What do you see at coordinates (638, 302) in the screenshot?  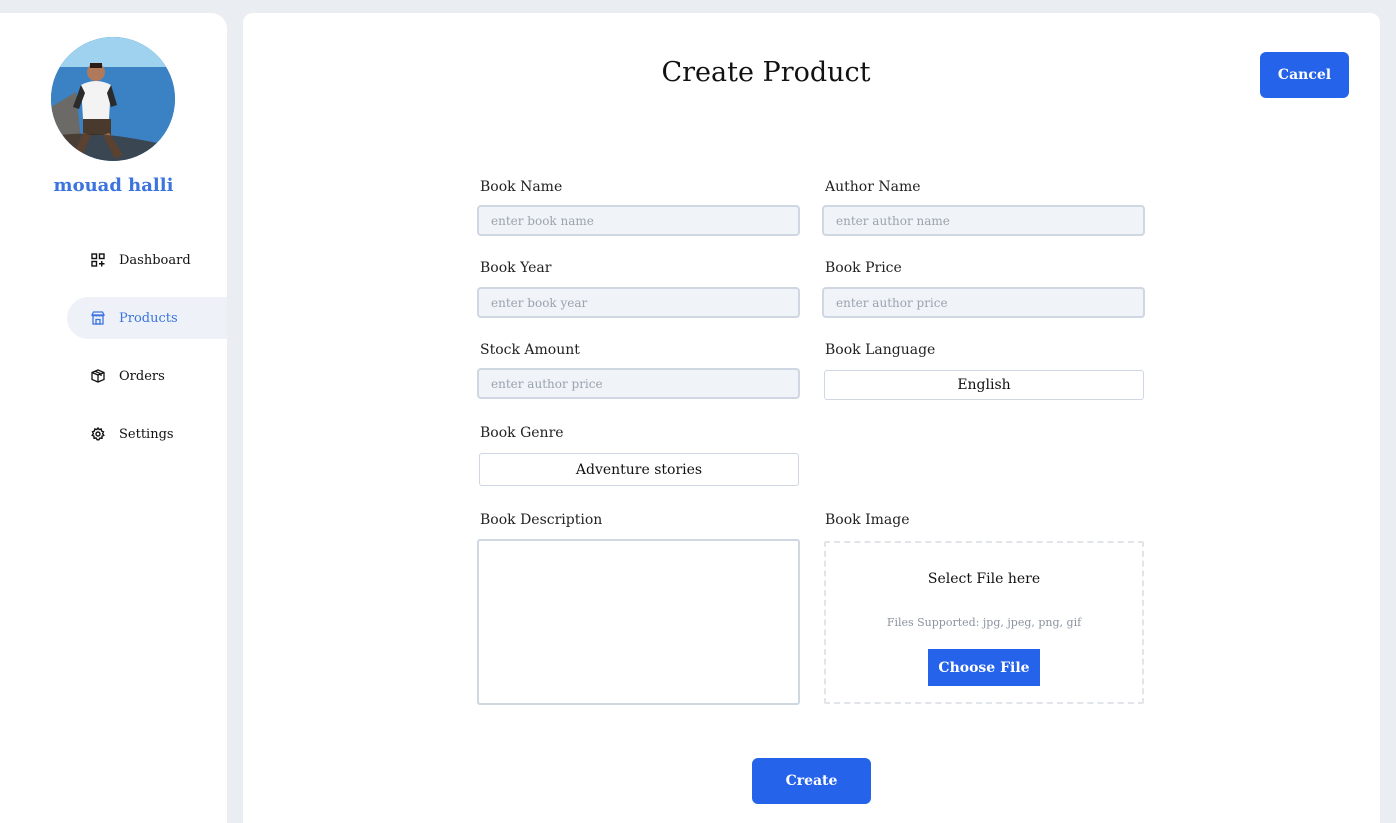 I see `book-year-input` at bounding box center [638, 302].